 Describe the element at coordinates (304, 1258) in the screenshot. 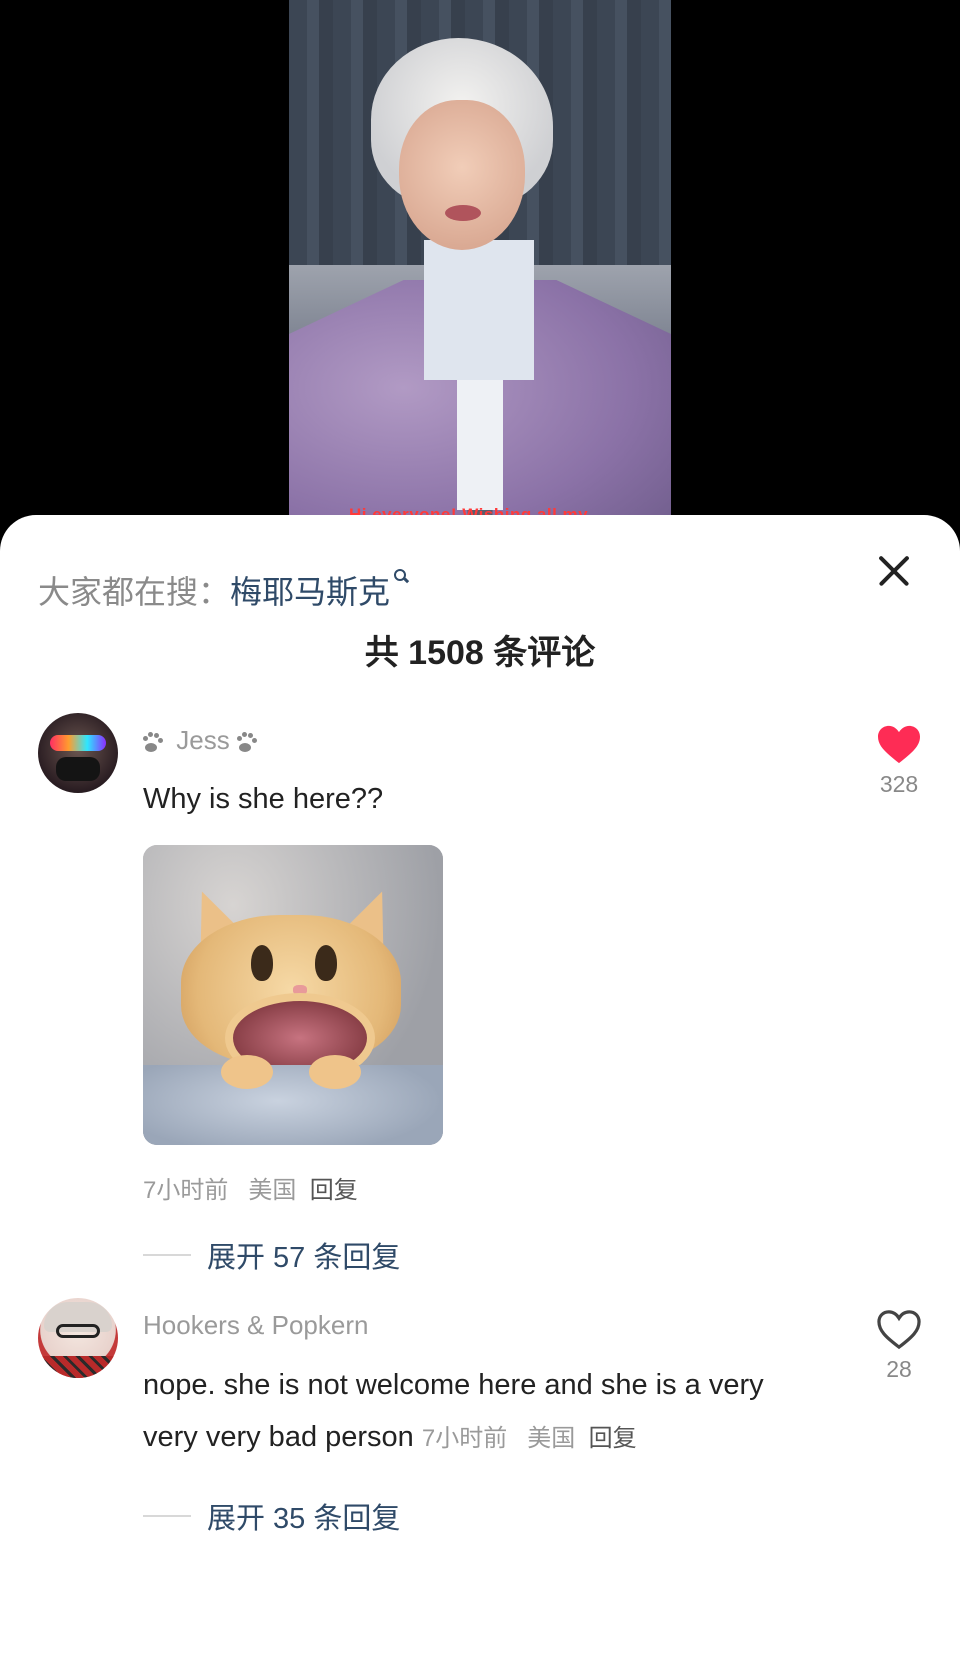

I see `expand-replies-label: 展开 57 条回复` at that location.